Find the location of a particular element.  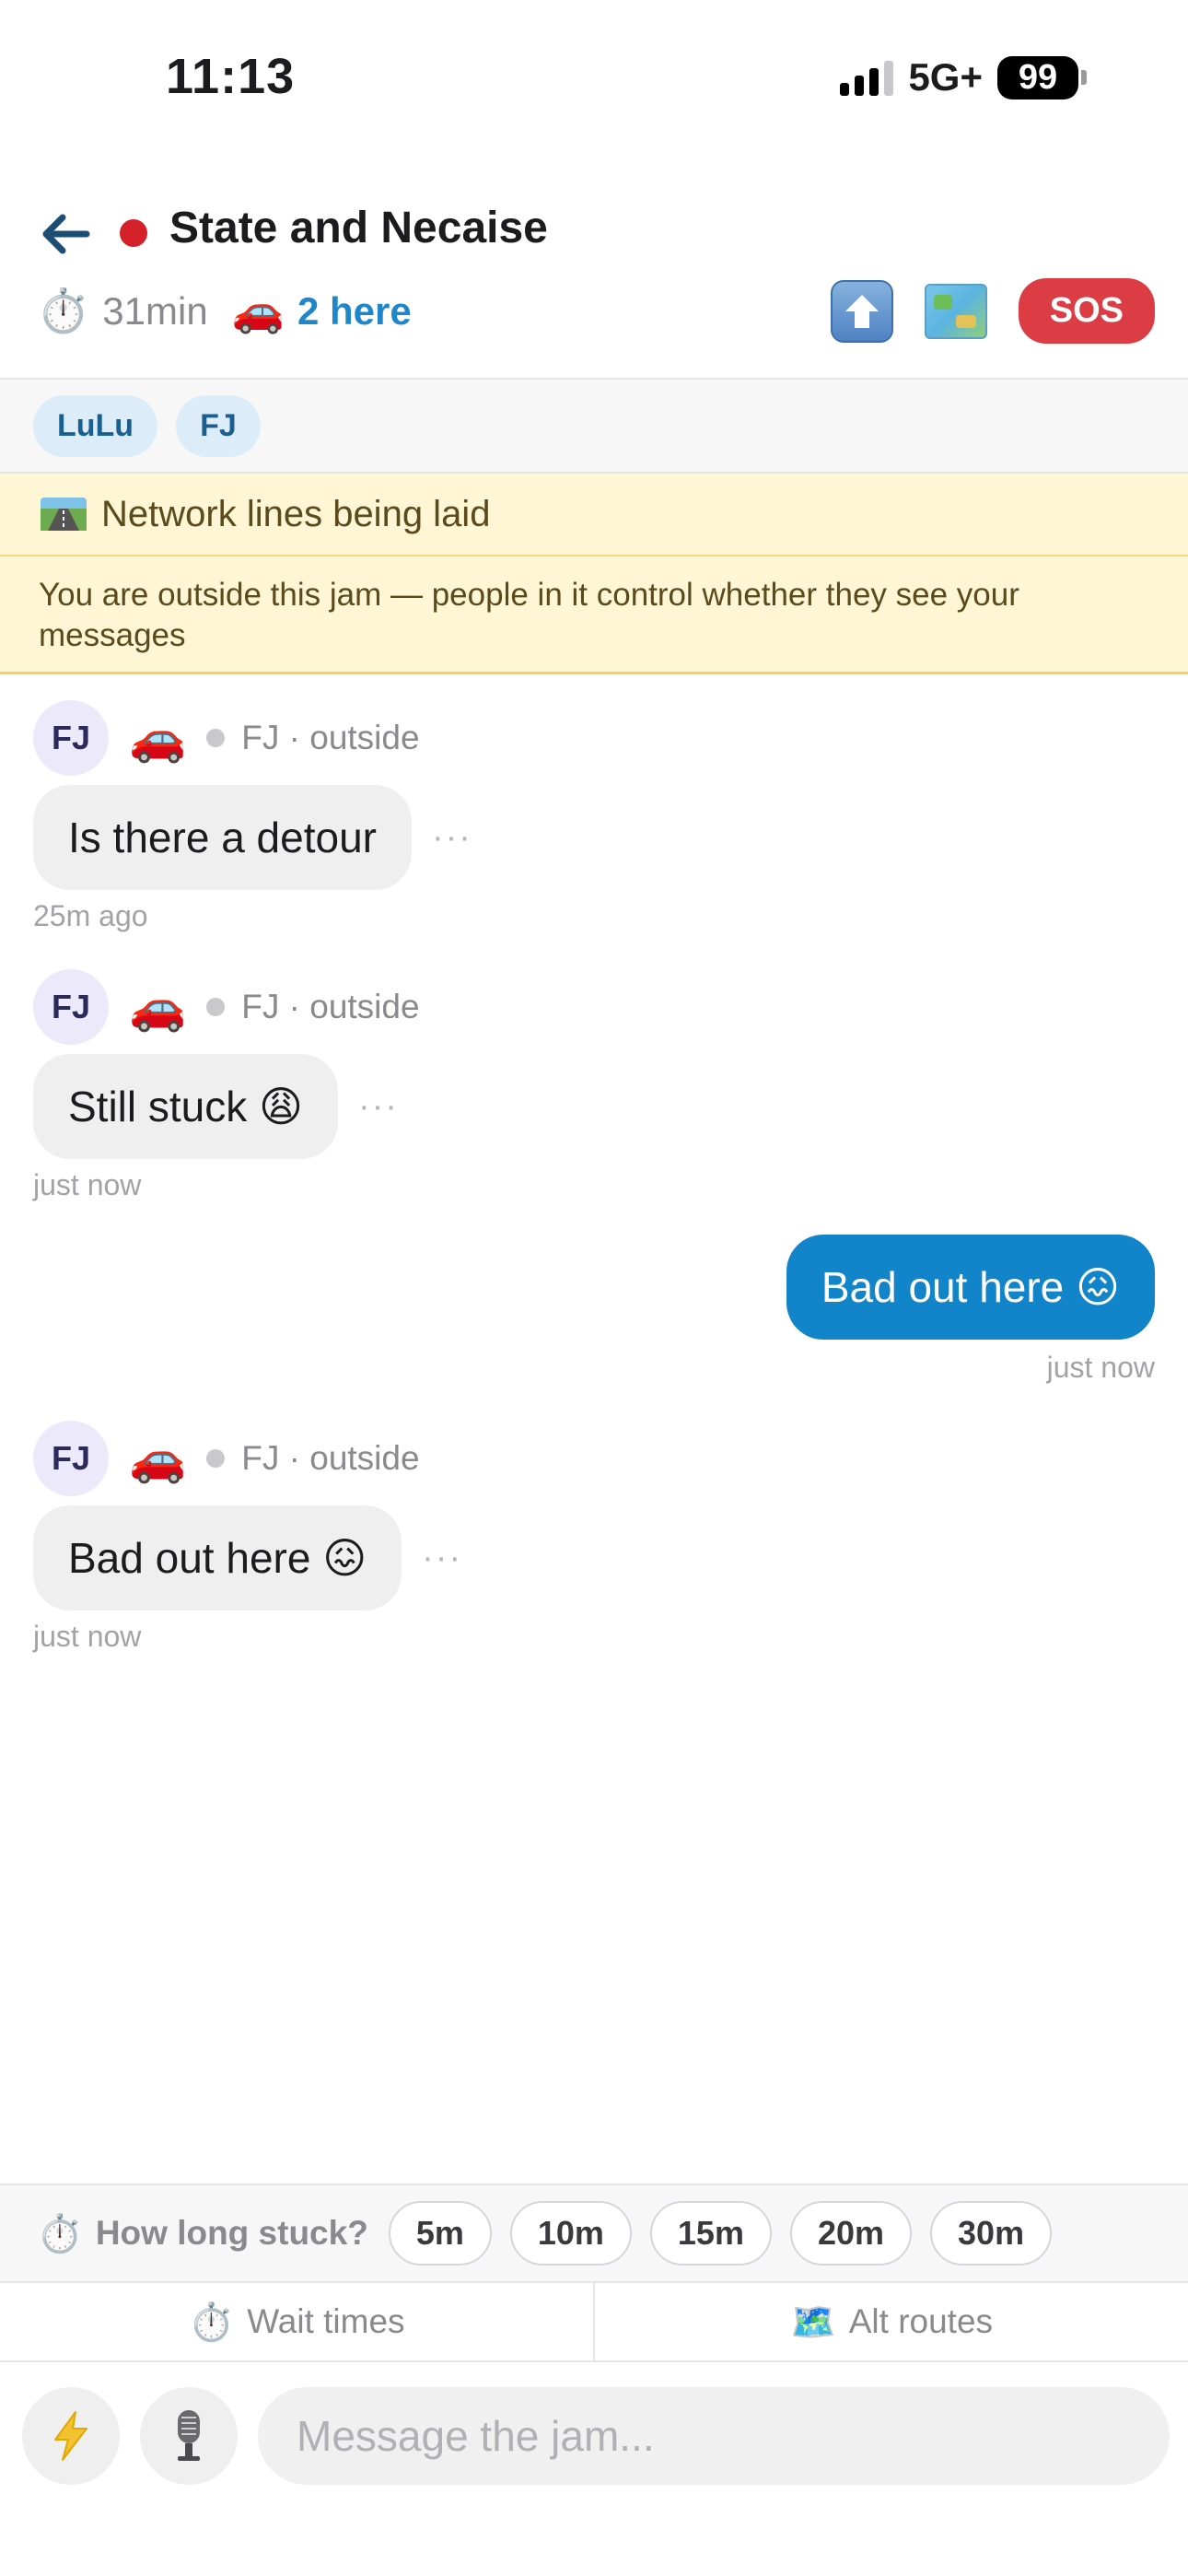

participant-chip-fj: FJ is located at coordinates (218, 425).